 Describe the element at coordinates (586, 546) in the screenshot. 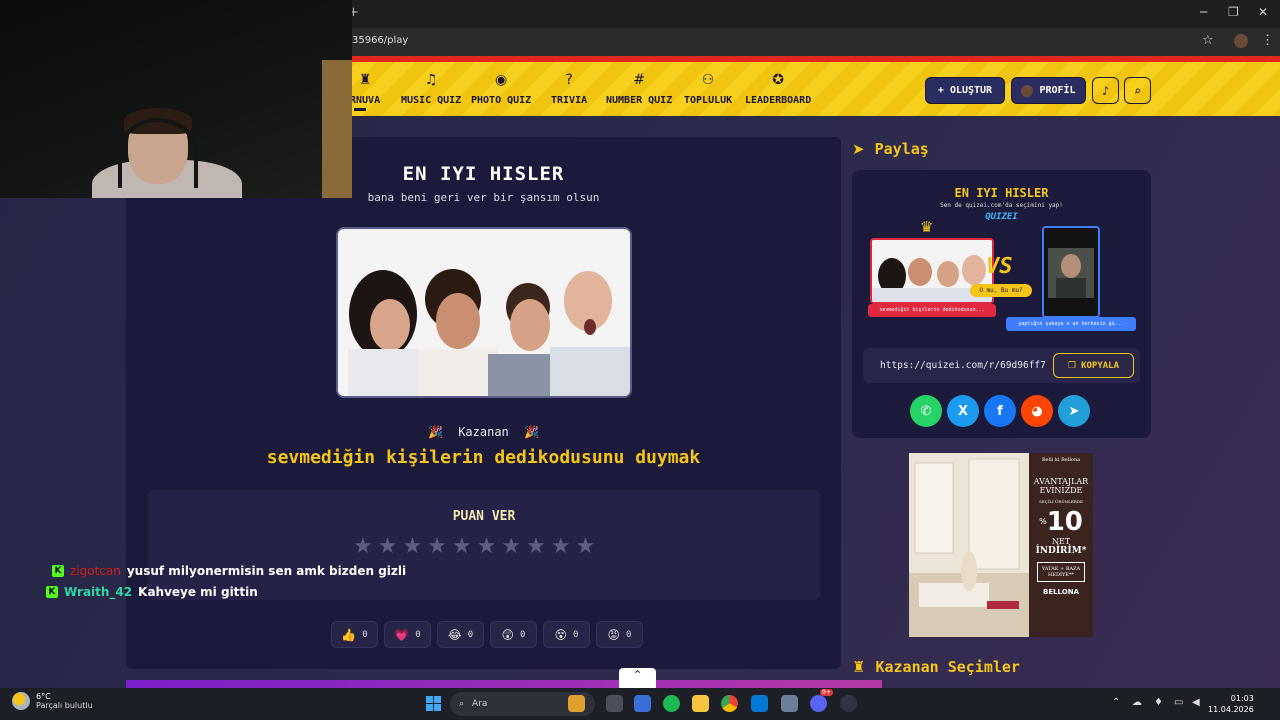

I see `star-10: ★` at that location.